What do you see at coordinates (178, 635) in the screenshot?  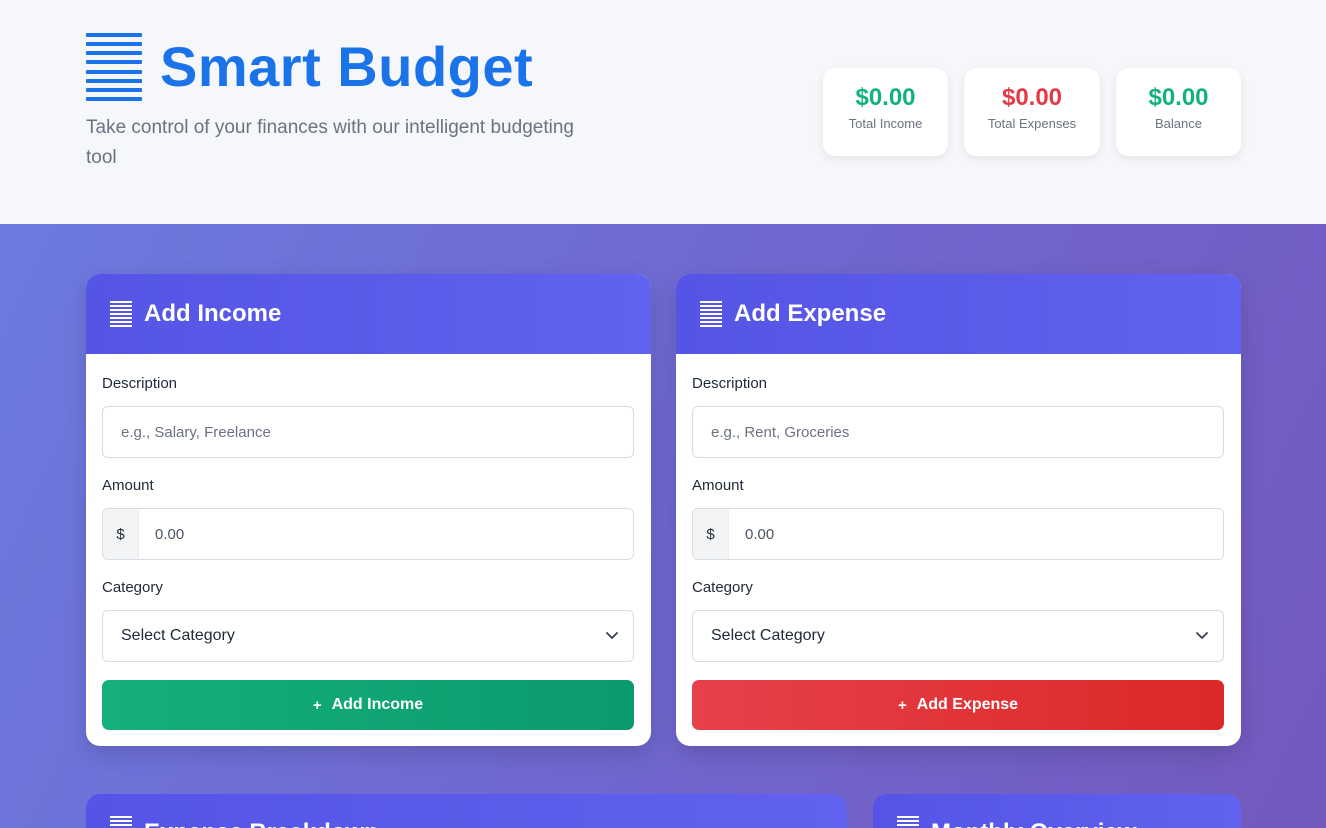 I see `income-category-value: Select Category` at bounding box center [178, 635].